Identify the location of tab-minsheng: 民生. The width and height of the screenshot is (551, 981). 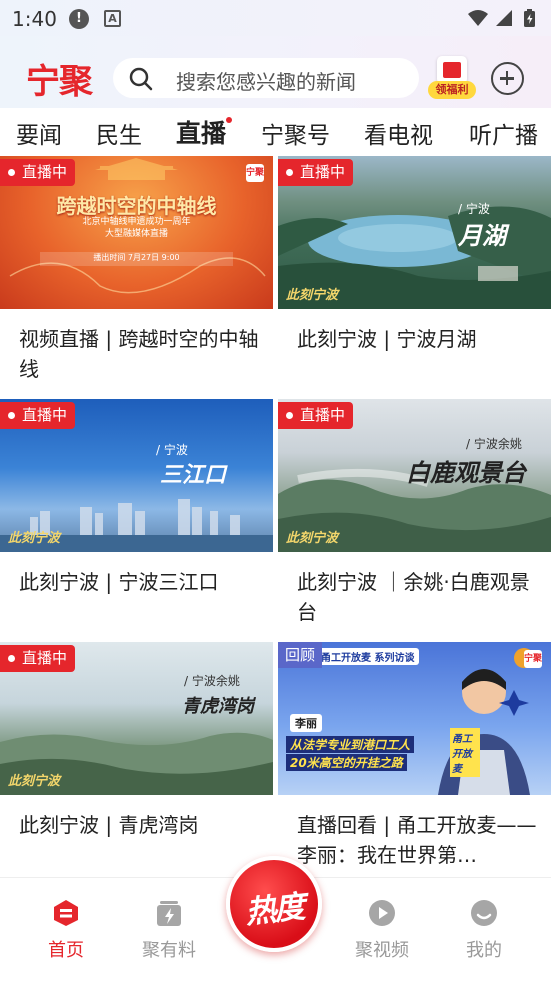
(119, 133).